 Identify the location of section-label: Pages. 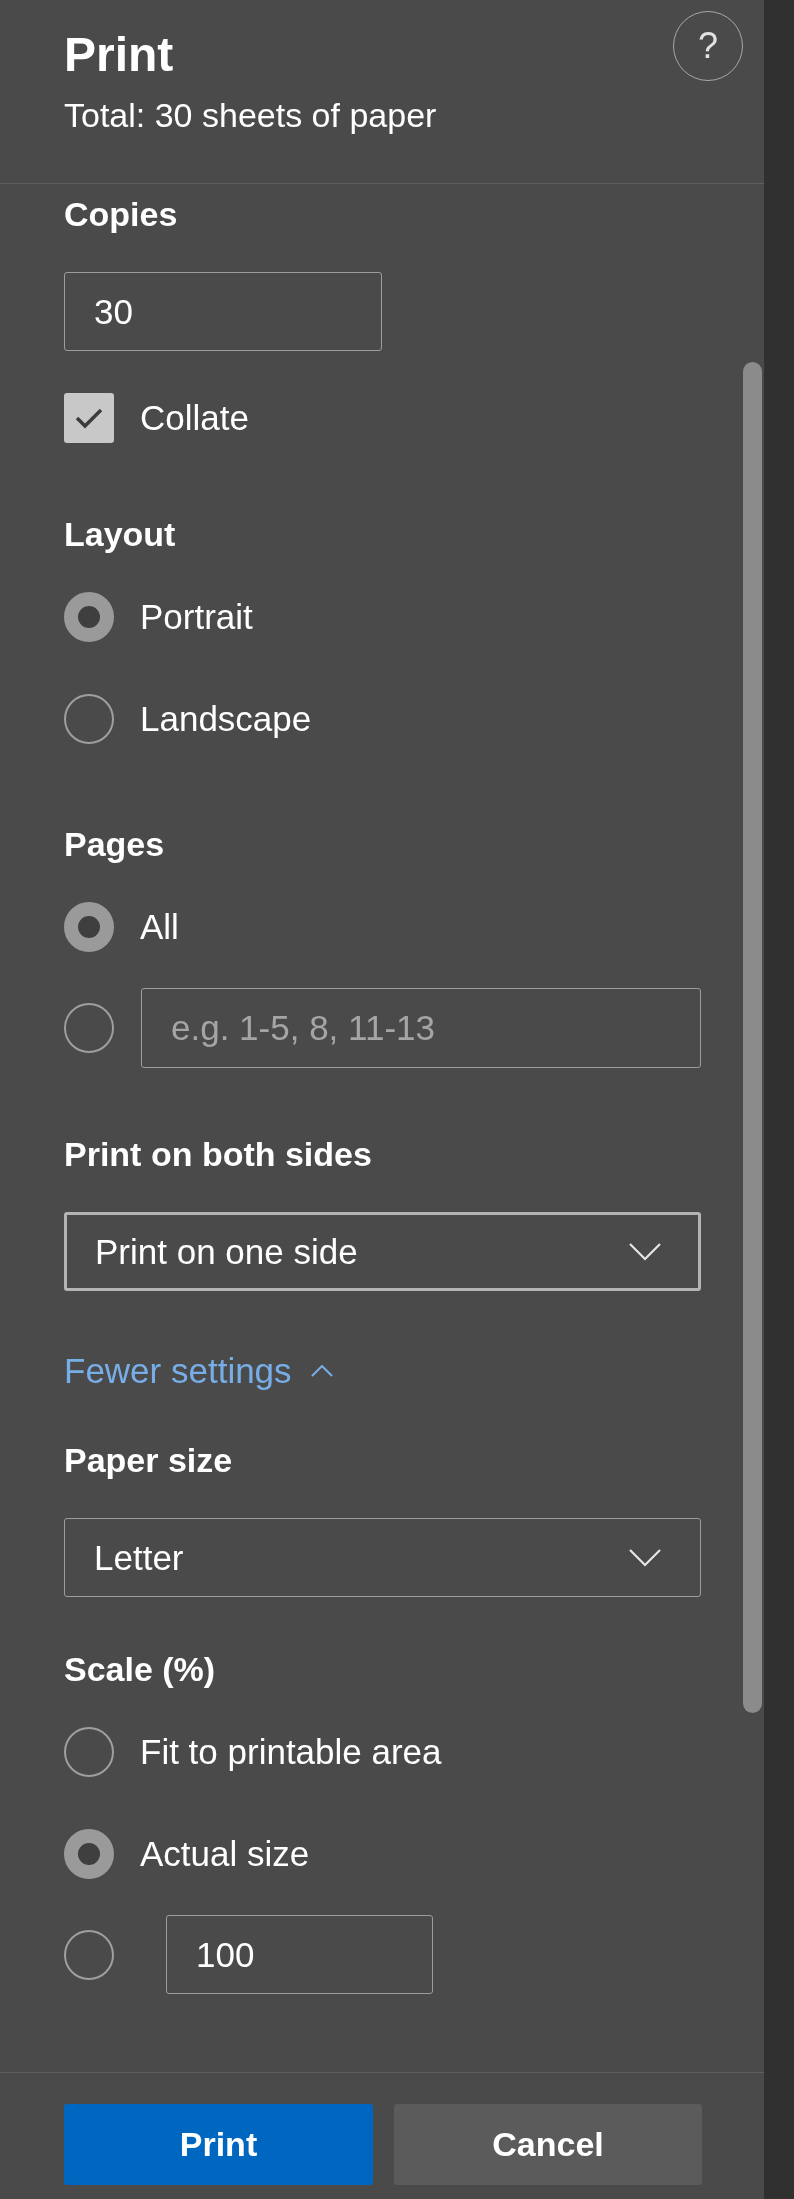
(114, 844).